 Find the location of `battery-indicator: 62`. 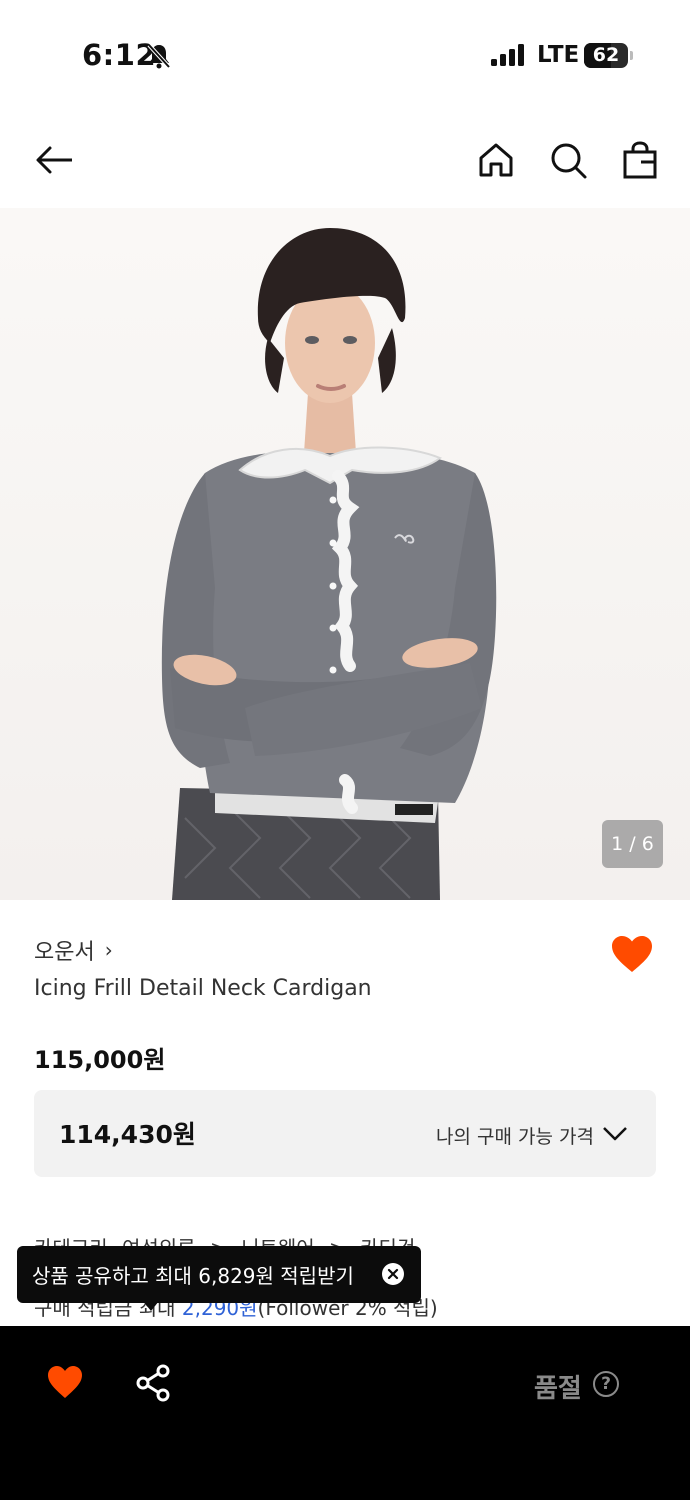

battery-indicator: 62 is located at coordinates (606, 55).